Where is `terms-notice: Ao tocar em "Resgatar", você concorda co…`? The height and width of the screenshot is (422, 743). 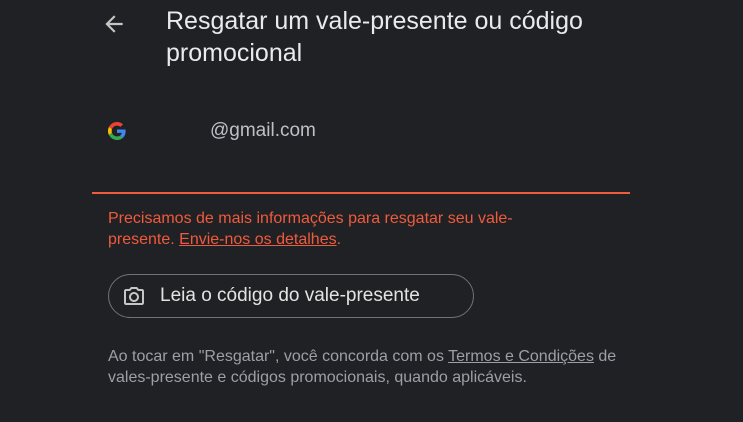 terms-notice: Ao tocar em "Resgatar", você concorda co… is located at coordinates (368, 367).